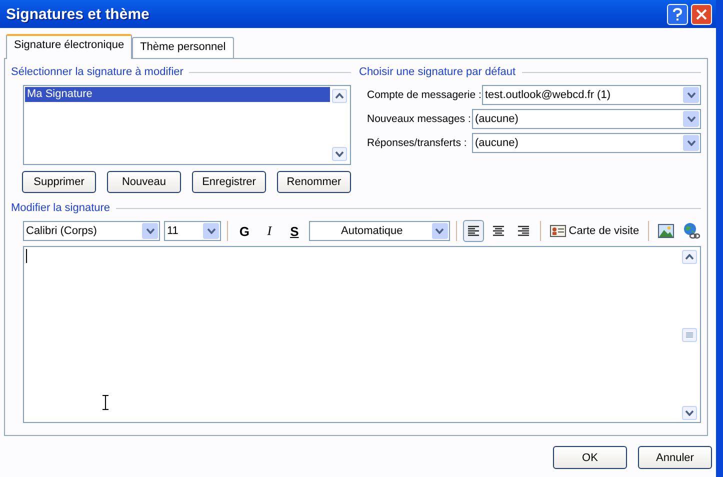  Describe the element at coordinates (523, 231) in the screenshot. I see `align-right-icon` at that location.